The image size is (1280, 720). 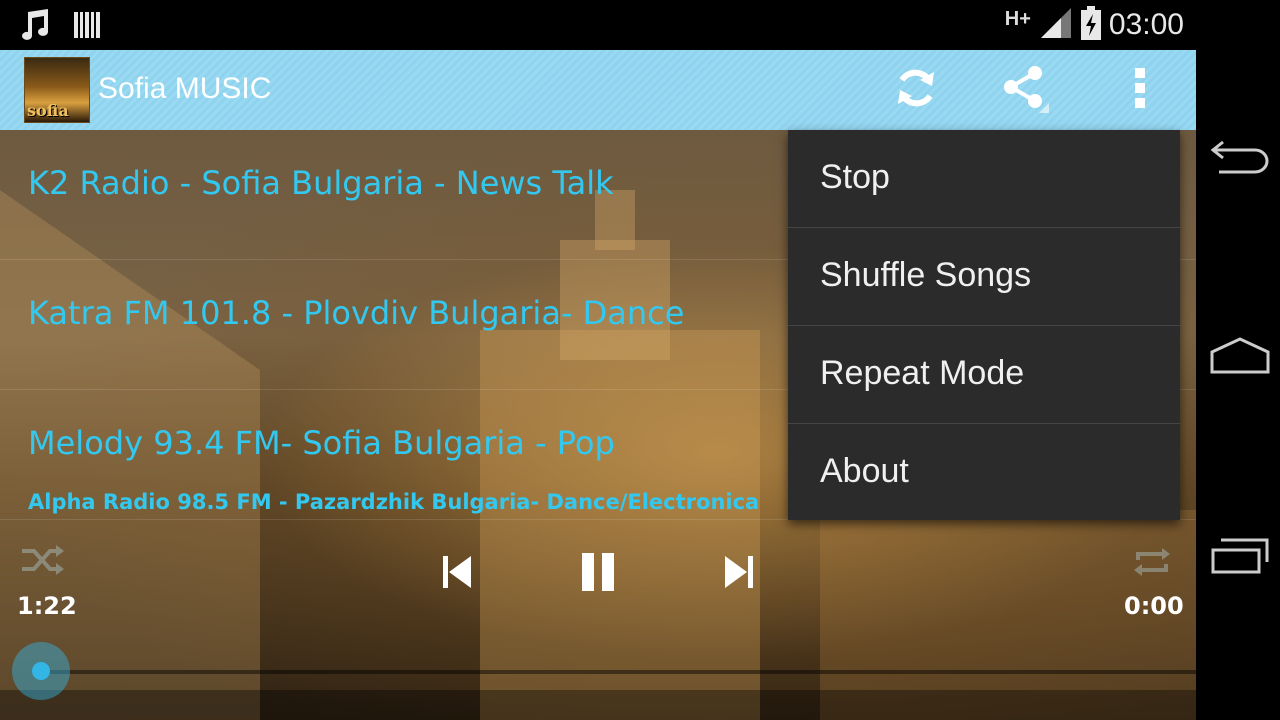 I want to click on menu-item-label: Shuffle Songs, so click(x=926, y=275).